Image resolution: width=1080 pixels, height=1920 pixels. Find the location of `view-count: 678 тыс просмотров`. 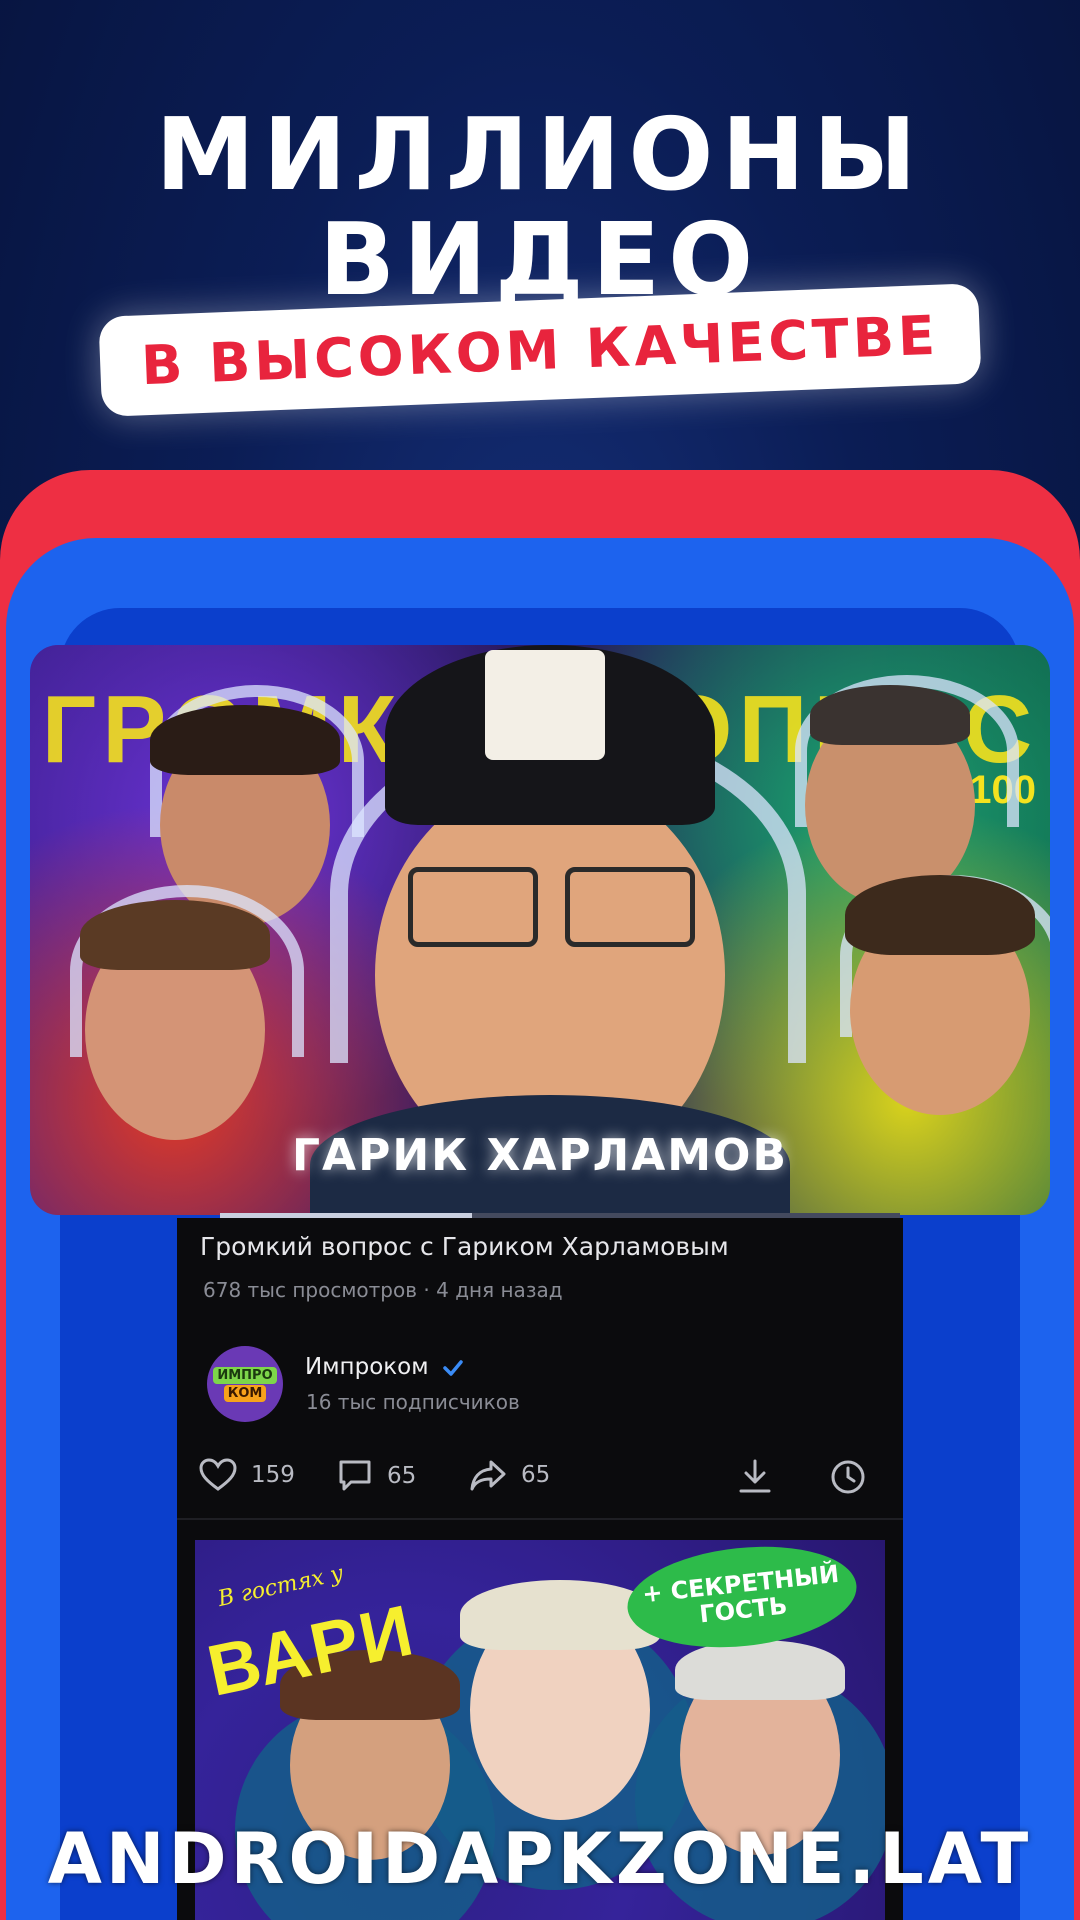

view-count: 678 тыс просмотров is located at coordinates (310, 1290).